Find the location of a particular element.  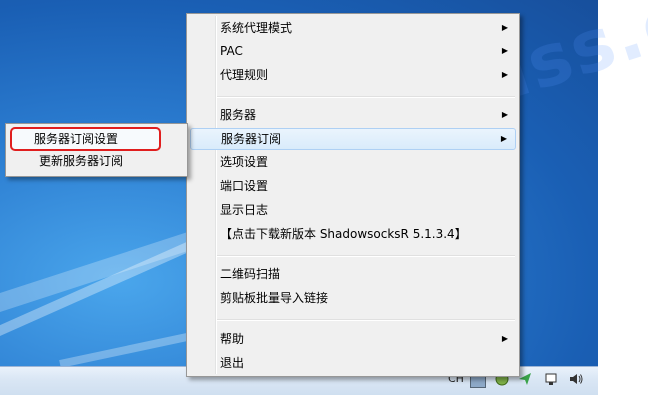

volume-icon is located at coordinates (576, 379).